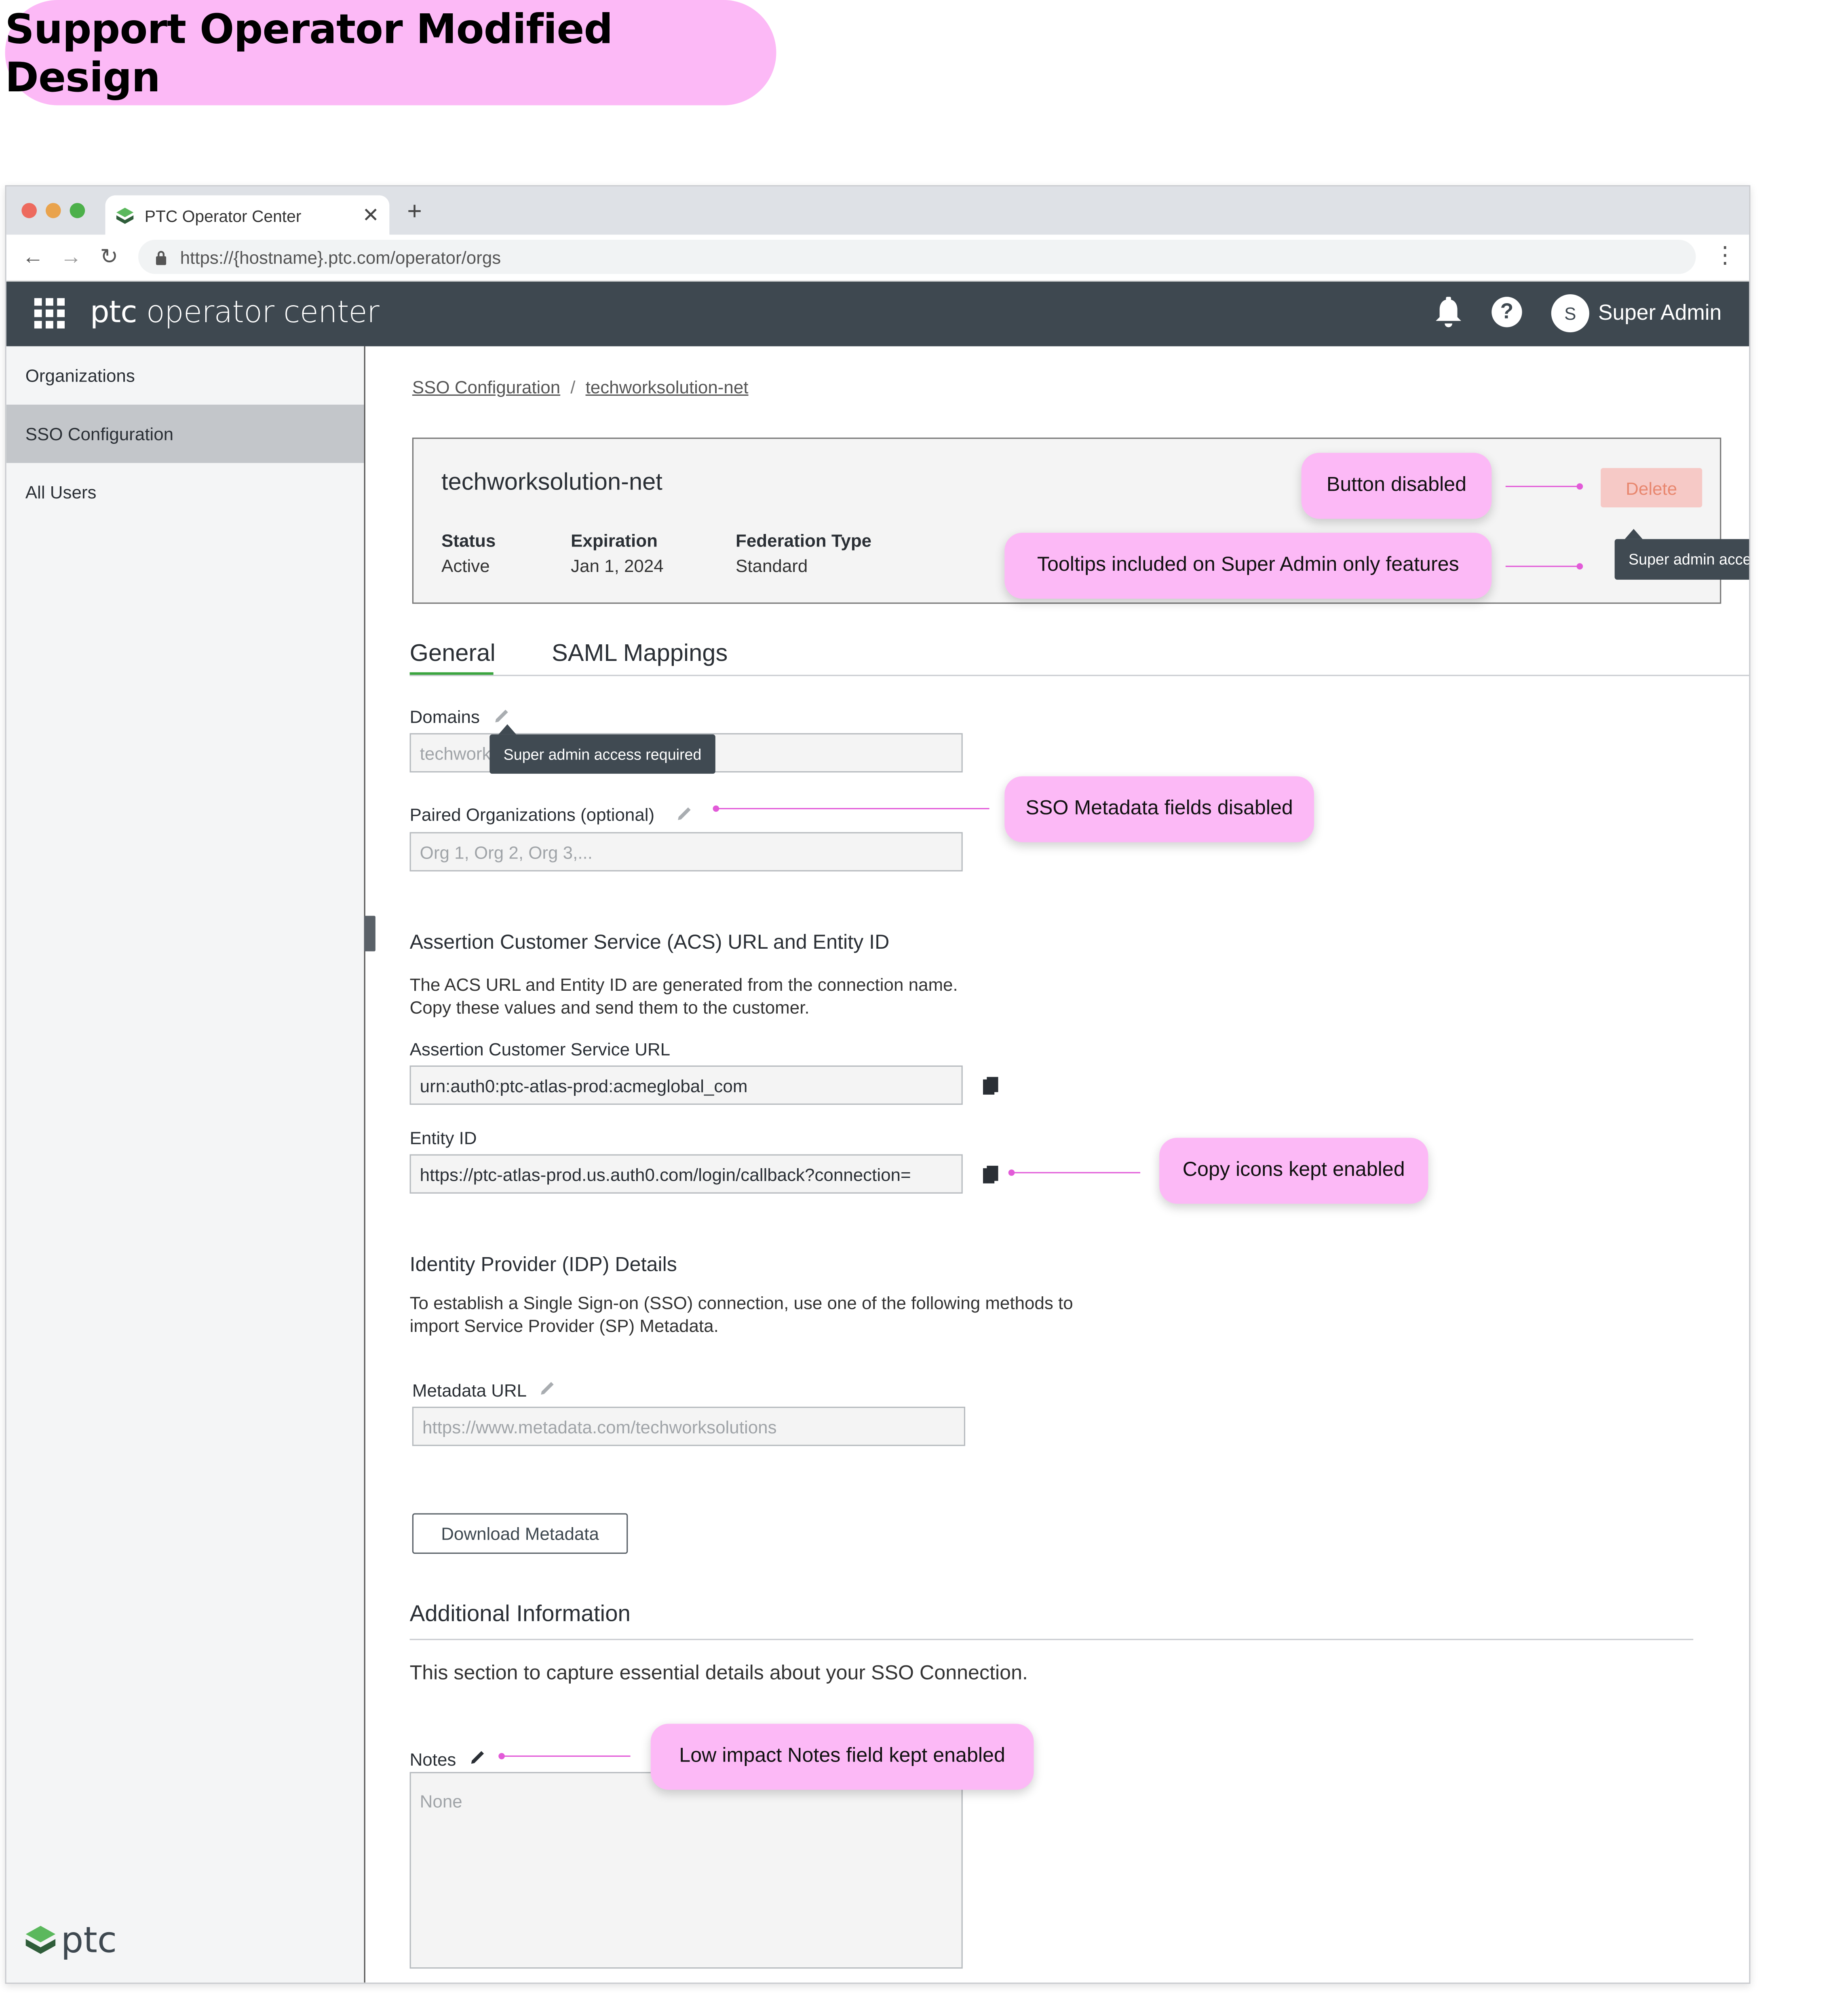 This screenshot has height=1994, width=1848. I want to click on breadcrumb: SSO Configuration / techworksolution-net, so click(580, 387).